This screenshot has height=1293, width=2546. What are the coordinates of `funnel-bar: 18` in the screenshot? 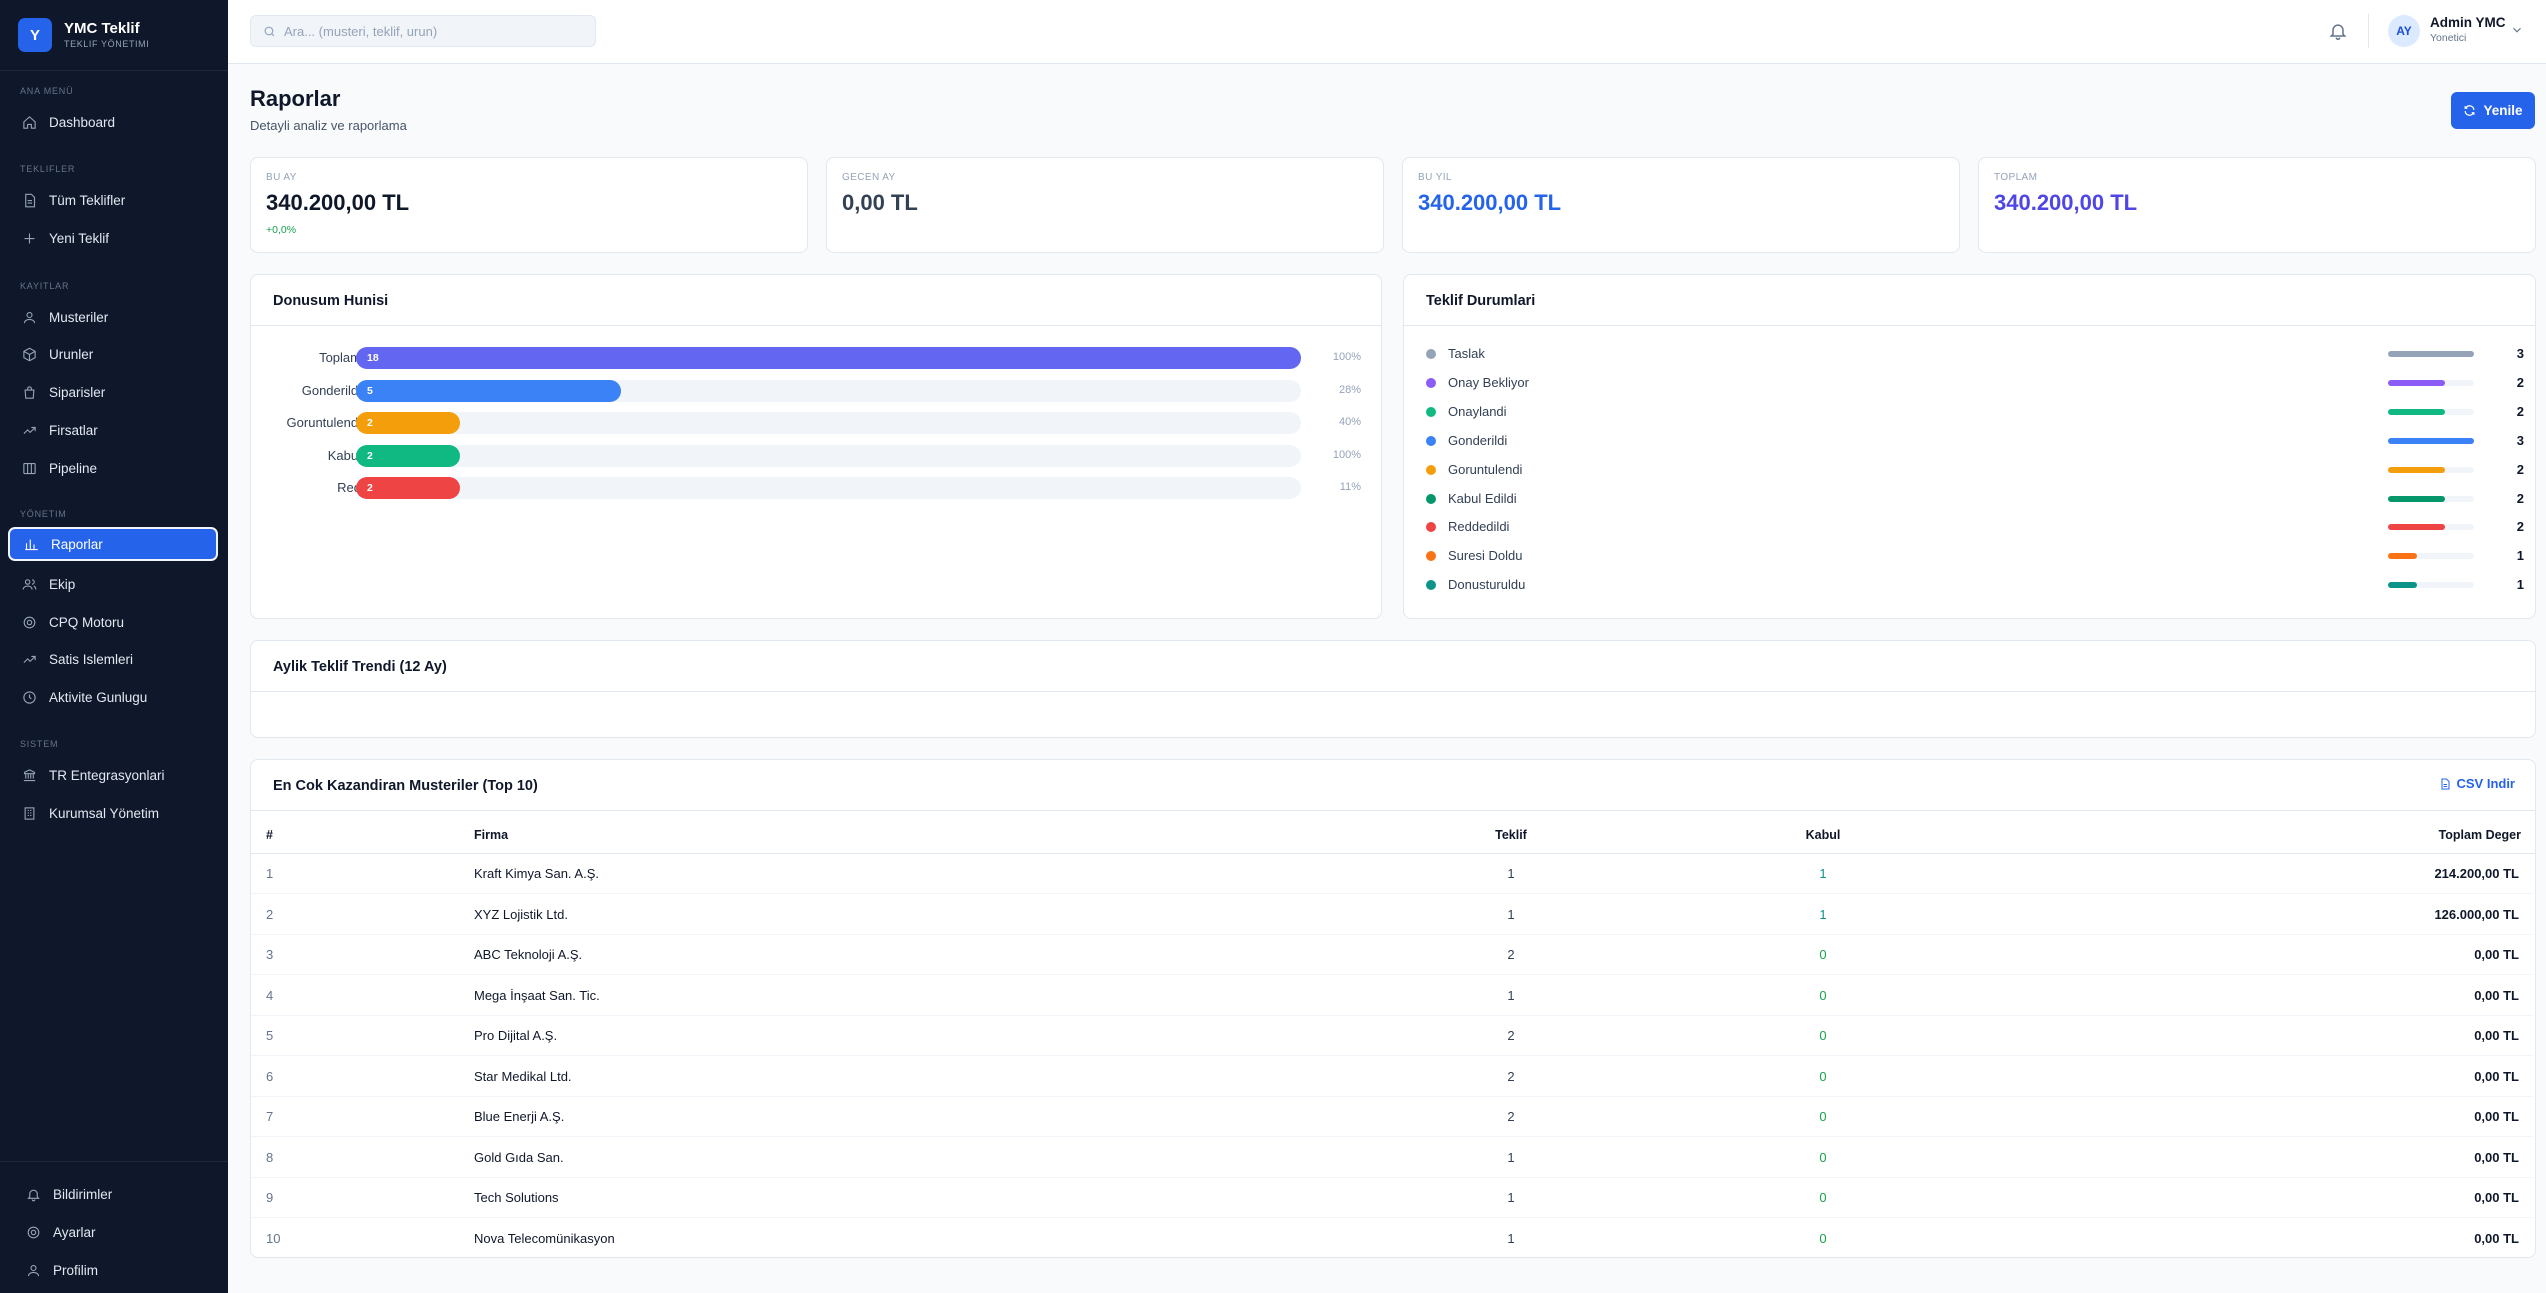 It's located at (828, 358).